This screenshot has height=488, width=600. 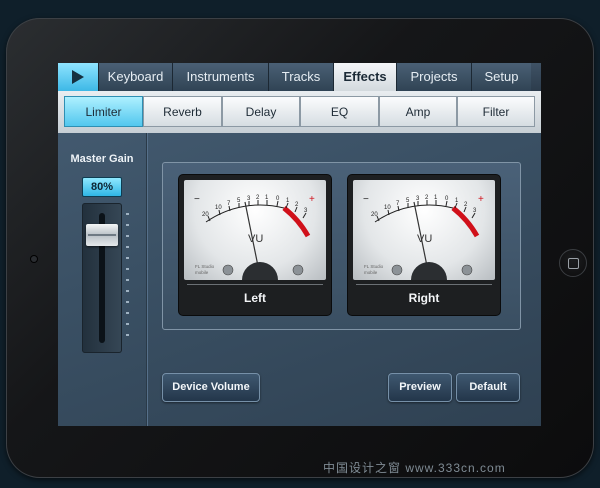 I want to click on master-gain-fader, so click(x=102, y=278).